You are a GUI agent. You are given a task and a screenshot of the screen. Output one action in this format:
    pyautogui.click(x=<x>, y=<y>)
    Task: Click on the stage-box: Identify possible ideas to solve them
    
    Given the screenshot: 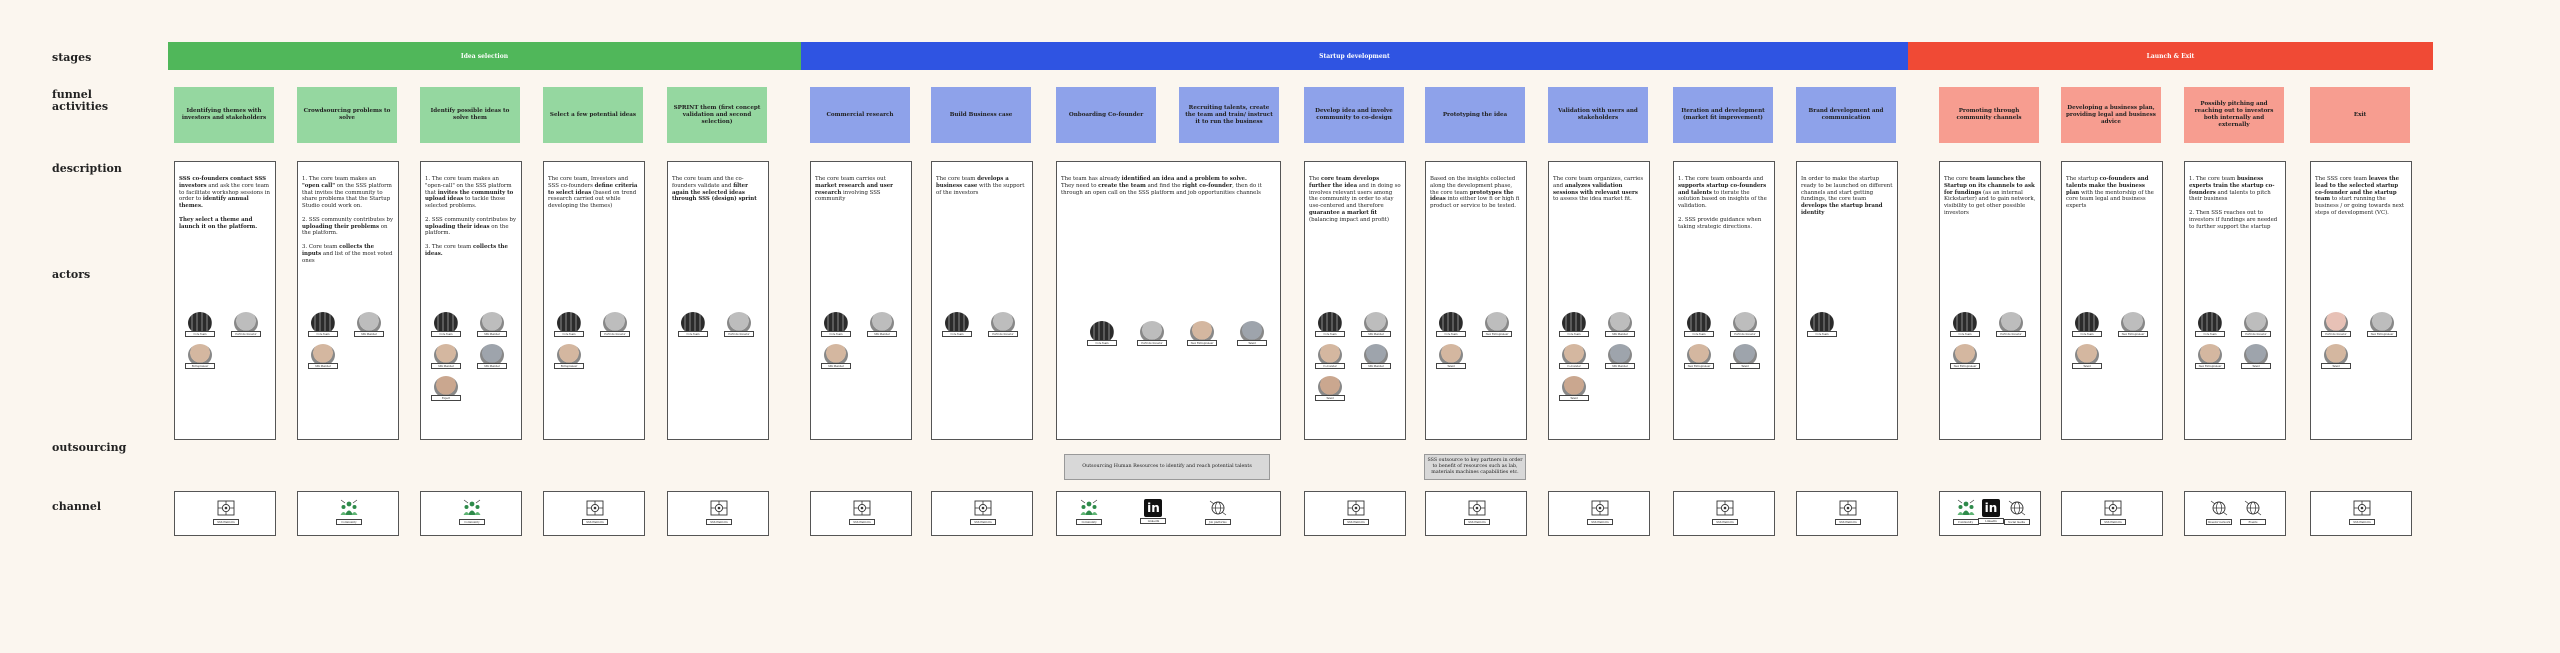 What is the action you would take?
    pyautogui.click(x=470, y=115)
    